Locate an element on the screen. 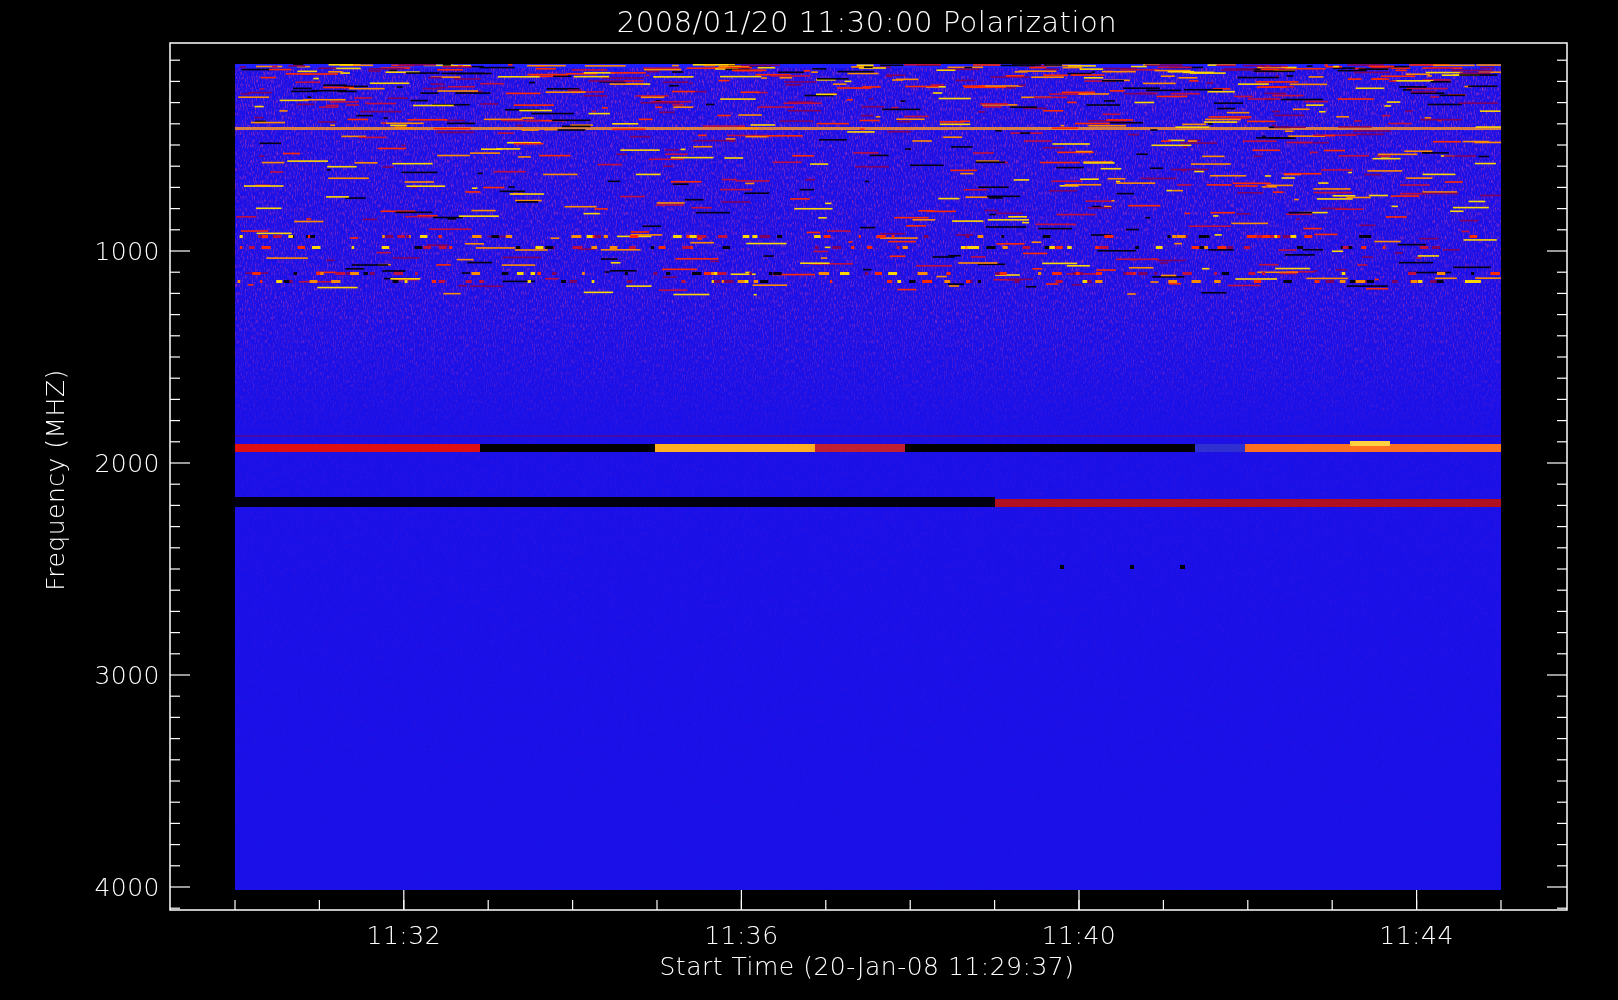  y-tick-label: 3000 is located at coordinates (127, 675).